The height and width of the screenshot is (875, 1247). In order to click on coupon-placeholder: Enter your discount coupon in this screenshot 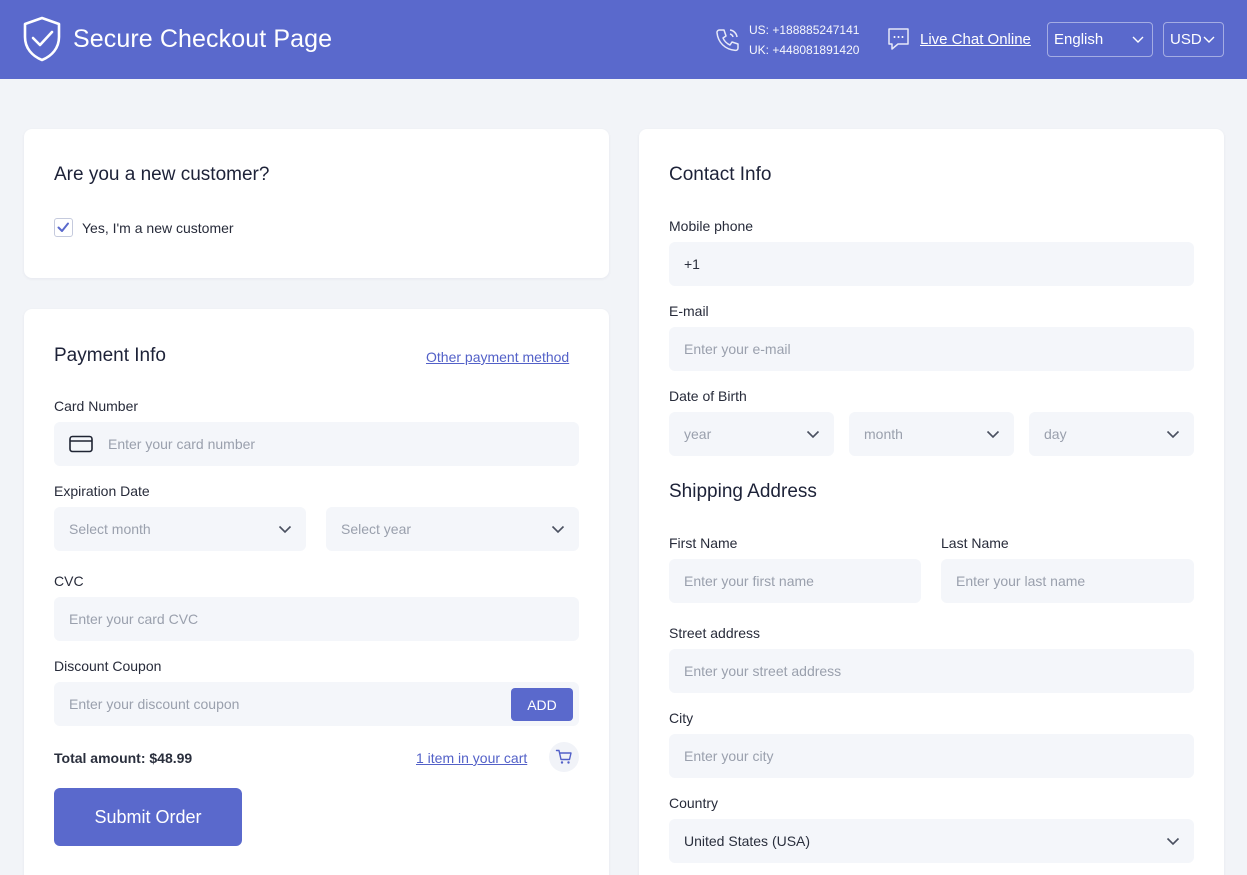, I will do `click(154, 704)`.